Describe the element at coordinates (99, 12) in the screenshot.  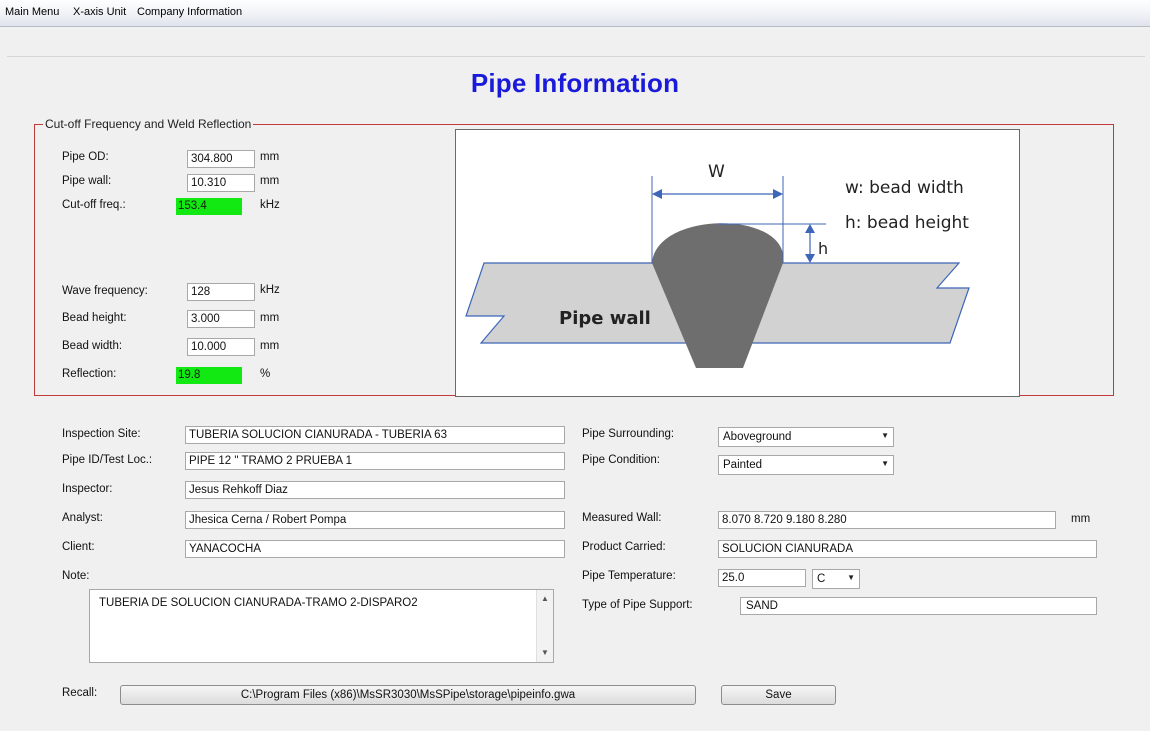
I see `menu-x-axis-unit: X-axis Unit` at that location.